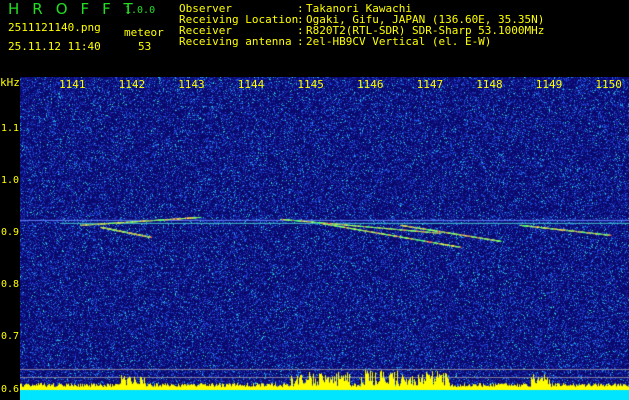 This screenshot has width=629, height=400. I want to click on meteor-count: 53, so click(145, 46).